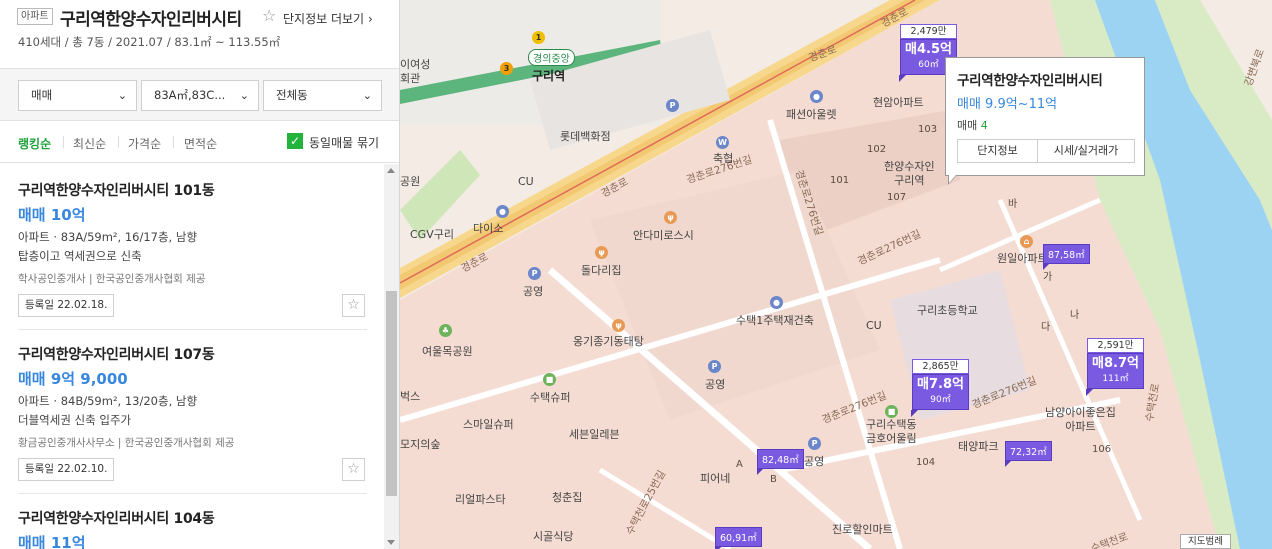 Image resolution: width=1272 pixels, height=549 pixels. Describe the element at coordinates (488, 228) in the screenshot. I see `poi-label: 다이소` at that location.